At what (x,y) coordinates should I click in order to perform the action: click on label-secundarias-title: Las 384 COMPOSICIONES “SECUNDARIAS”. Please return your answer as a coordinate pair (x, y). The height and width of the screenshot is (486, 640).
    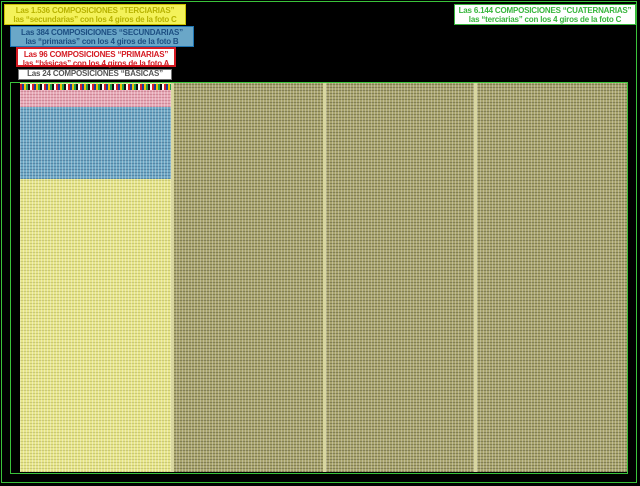
    Looking at the image, I should click on (102, 32).